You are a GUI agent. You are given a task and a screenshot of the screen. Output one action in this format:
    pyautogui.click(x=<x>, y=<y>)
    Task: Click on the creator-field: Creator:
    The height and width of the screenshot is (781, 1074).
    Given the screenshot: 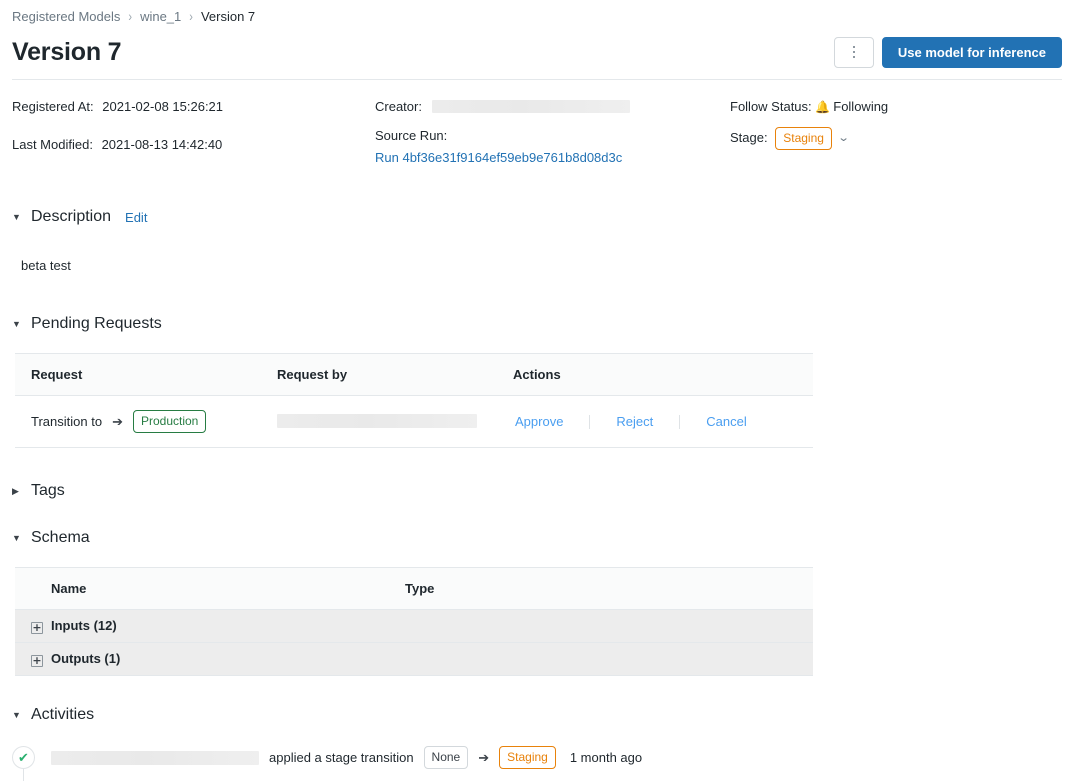 What is the action you would take?
    pyautogui.click(x=552, y=106)
    